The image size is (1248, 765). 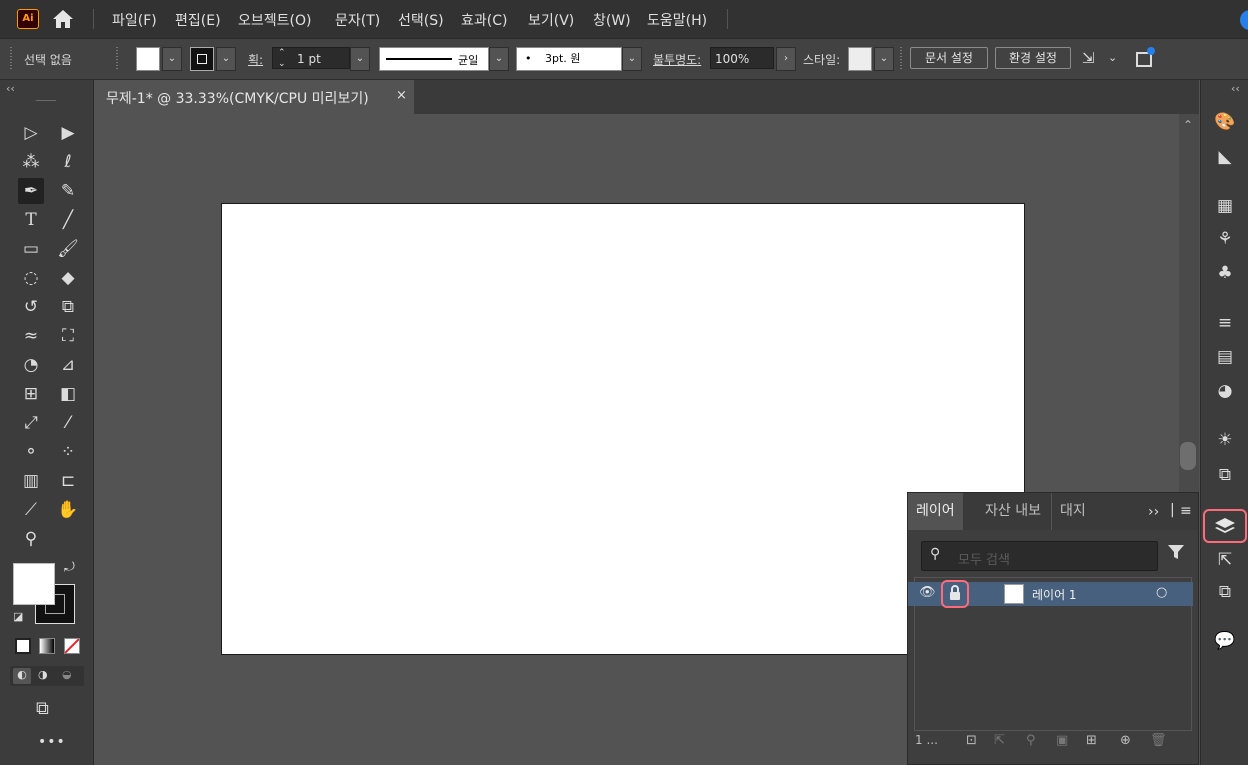 I want to click on stepper-icon: ⌃ ⌄, so click(x=282, y=59).